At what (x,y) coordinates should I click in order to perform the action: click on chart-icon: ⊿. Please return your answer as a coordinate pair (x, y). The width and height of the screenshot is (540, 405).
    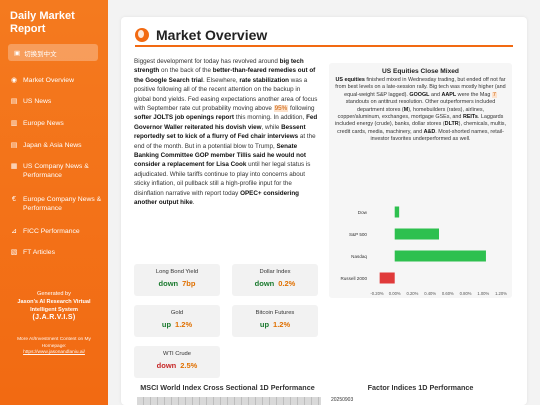
    Looking at the image, I should click on (14, 231).